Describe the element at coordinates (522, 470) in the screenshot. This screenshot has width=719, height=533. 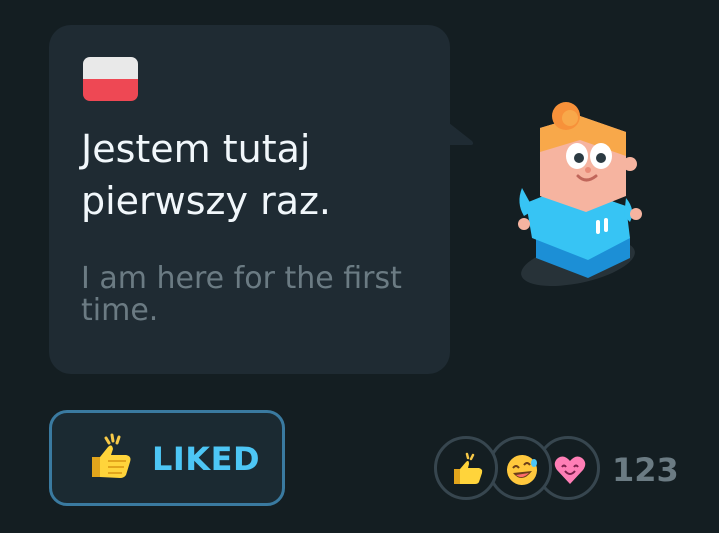
I see `laughing-emoji-icon` at that location.